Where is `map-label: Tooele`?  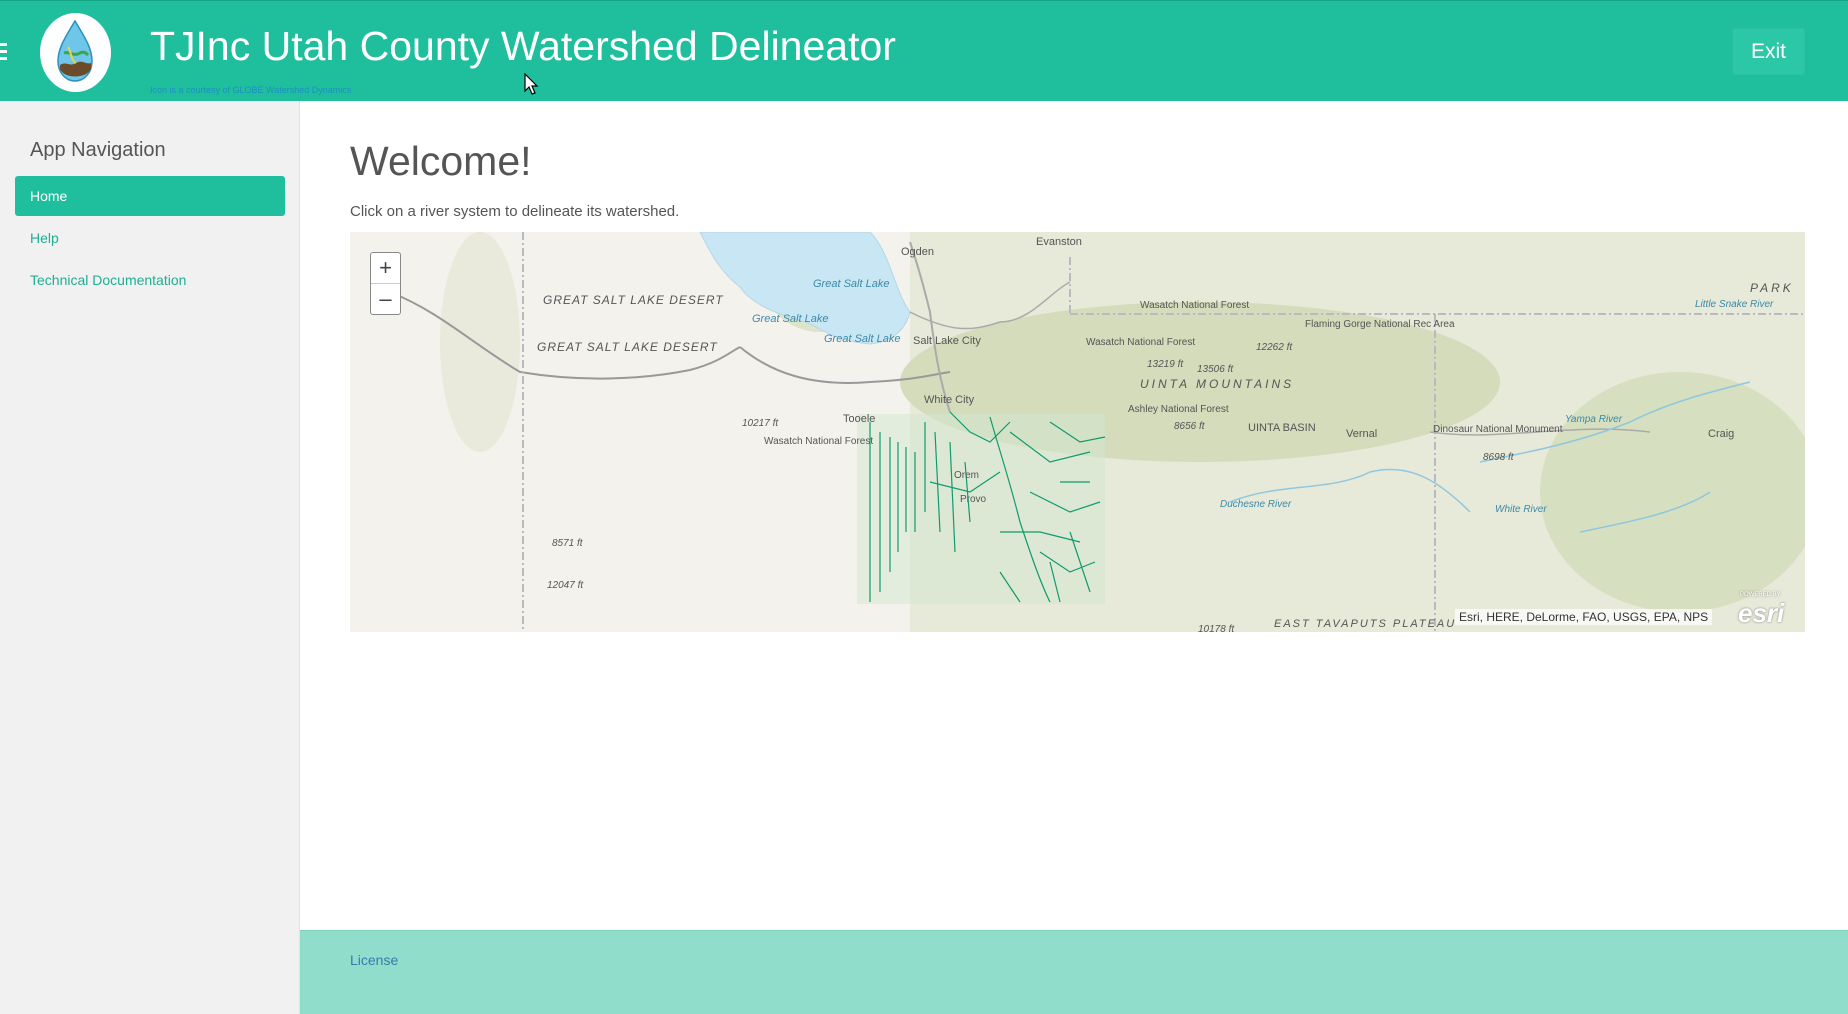
map-label: Tooele is located at coordinates (859, 419).